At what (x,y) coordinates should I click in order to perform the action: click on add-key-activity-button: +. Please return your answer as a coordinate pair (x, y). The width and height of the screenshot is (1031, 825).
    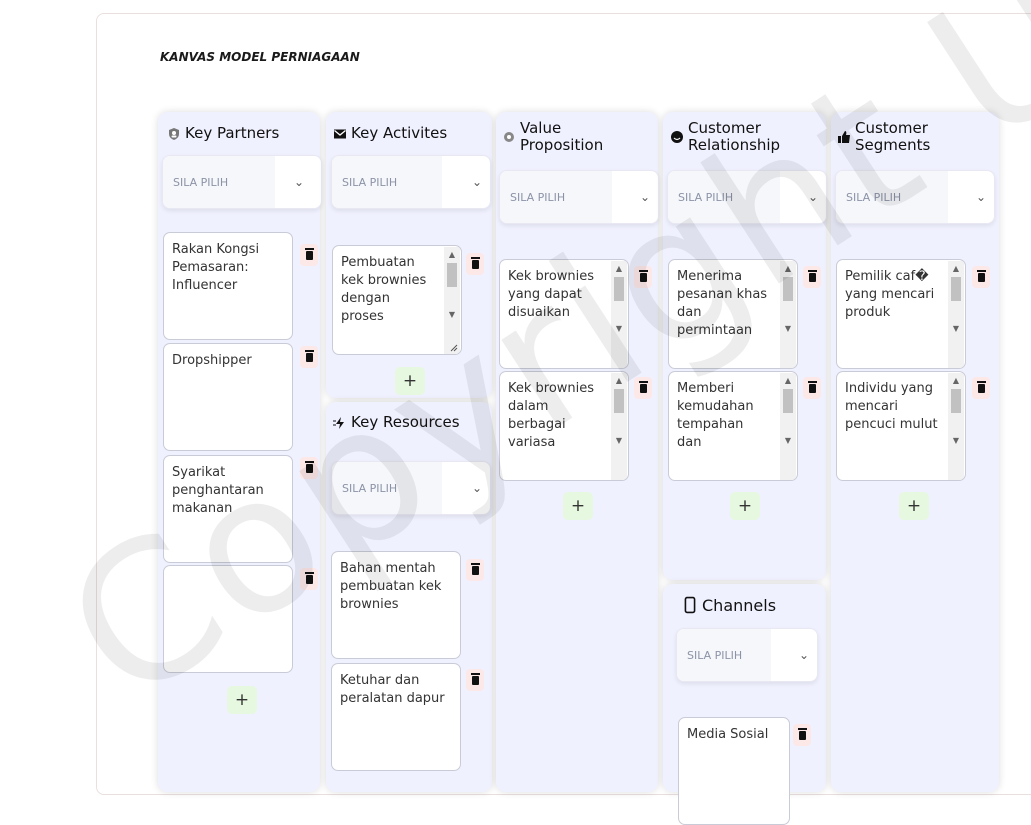
    Looking at the image, I should click on (410, 381).